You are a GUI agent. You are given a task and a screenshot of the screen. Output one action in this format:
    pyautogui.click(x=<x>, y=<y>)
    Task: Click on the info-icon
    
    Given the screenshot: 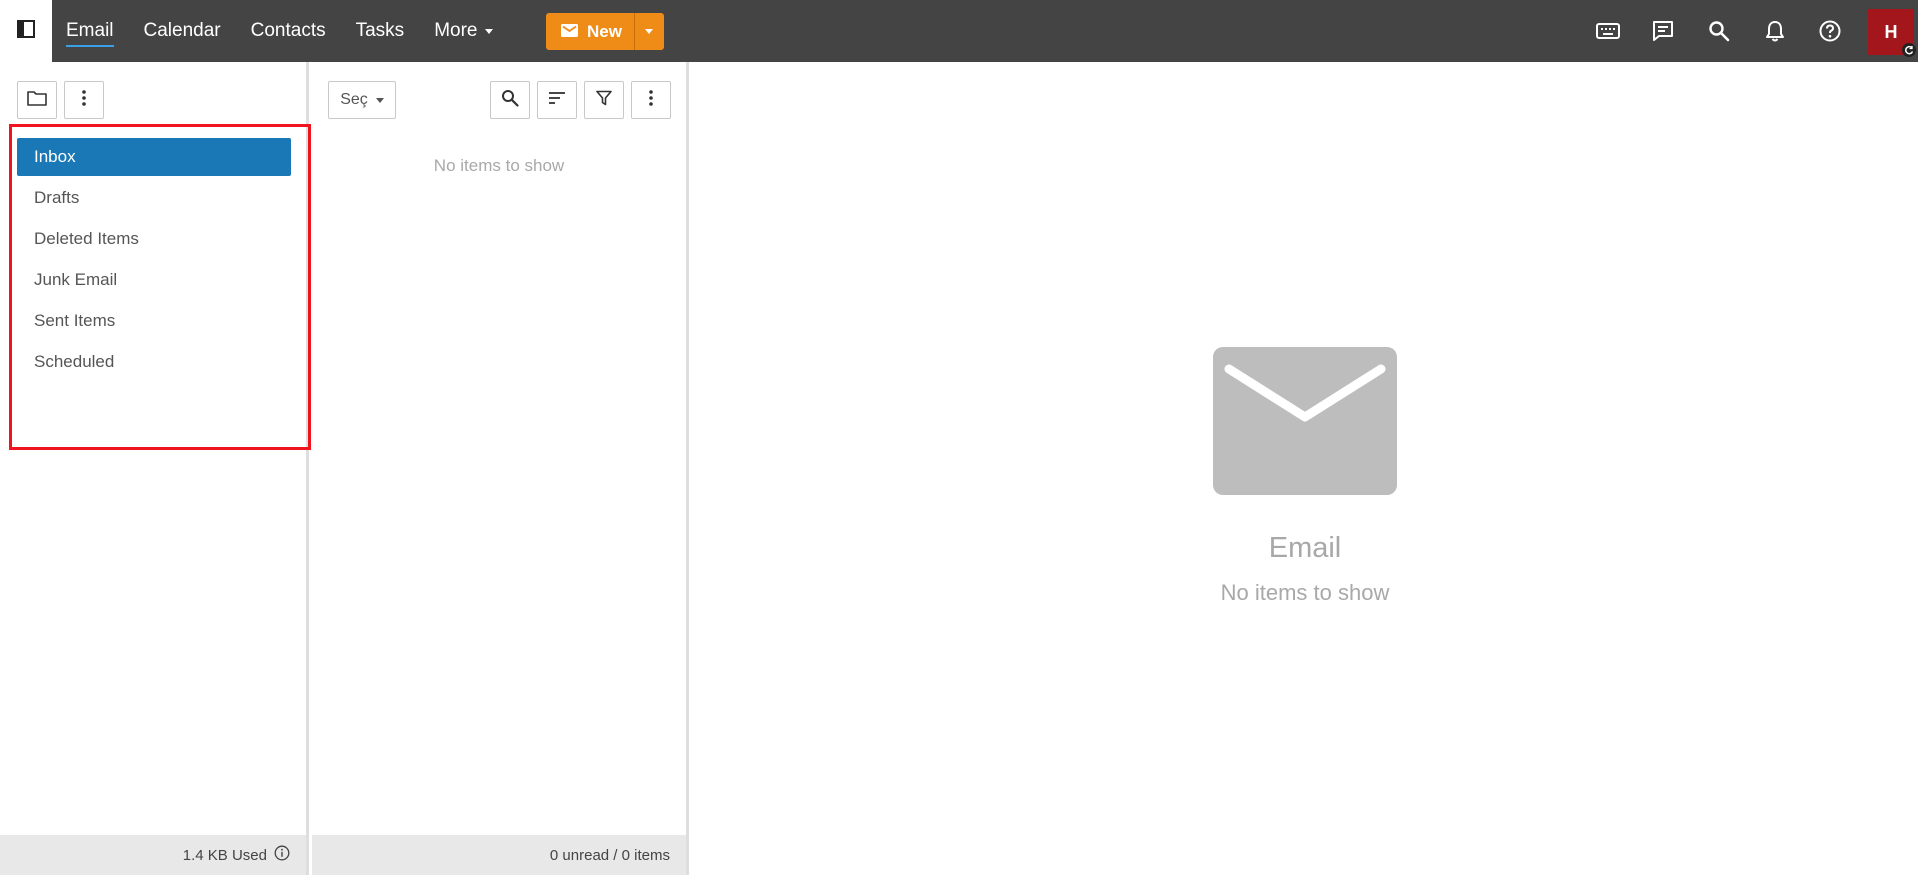 What is the action you would take?
    pyautogui.click(x=282, y=855)
    